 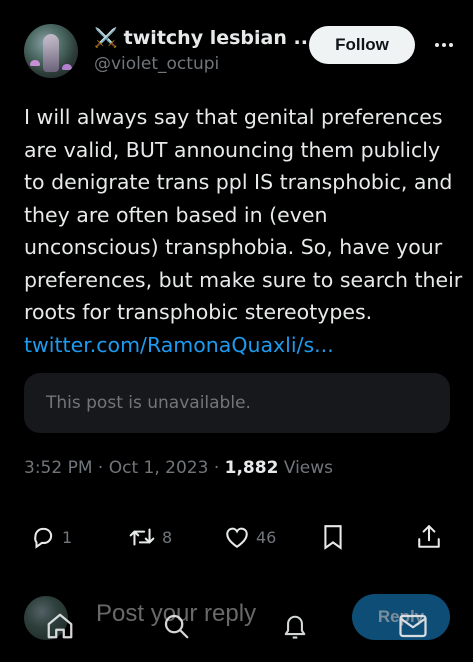 What do you see at coordinates (429, 537) in the screenshot?
I see `share-icon` at bounding box center [429, 537].